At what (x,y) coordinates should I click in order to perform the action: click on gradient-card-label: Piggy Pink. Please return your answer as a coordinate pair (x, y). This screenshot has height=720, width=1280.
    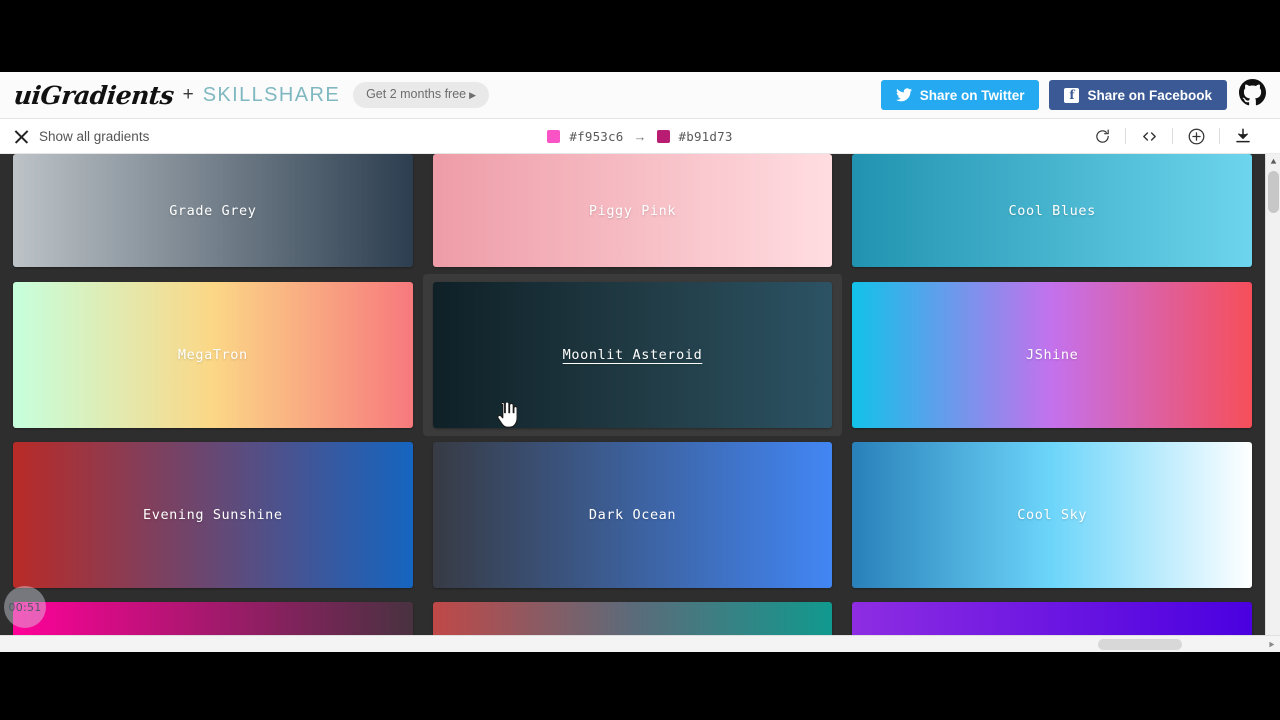
    Looking at the image, I should click on (632, 211).